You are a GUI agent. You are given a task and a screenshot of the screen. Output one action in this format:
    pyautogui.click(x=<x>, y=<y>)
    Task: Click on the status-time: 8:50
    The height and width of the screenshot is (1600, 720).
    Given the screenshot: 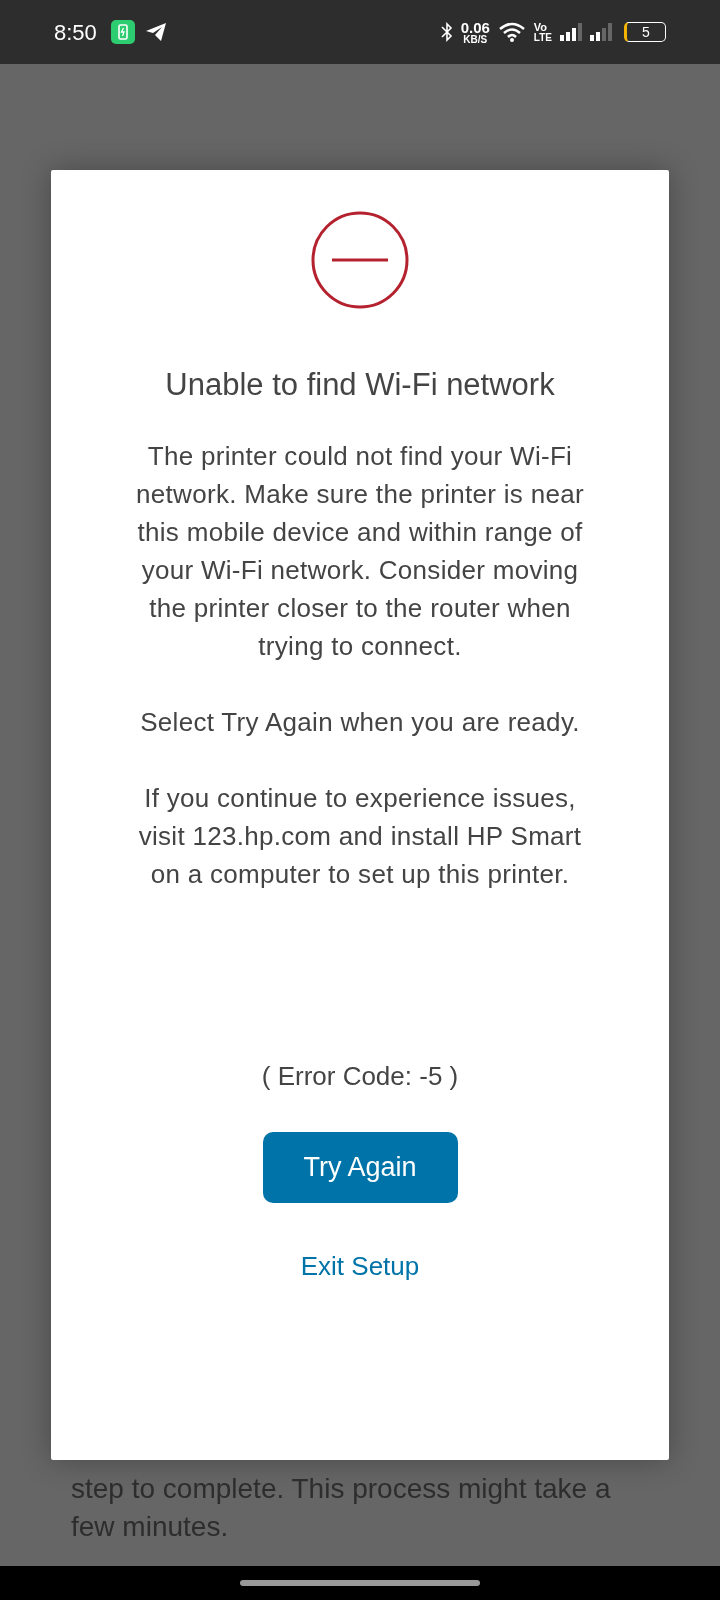 What is the action you would take?
    pyautogui.click(x=75, y=32)
    